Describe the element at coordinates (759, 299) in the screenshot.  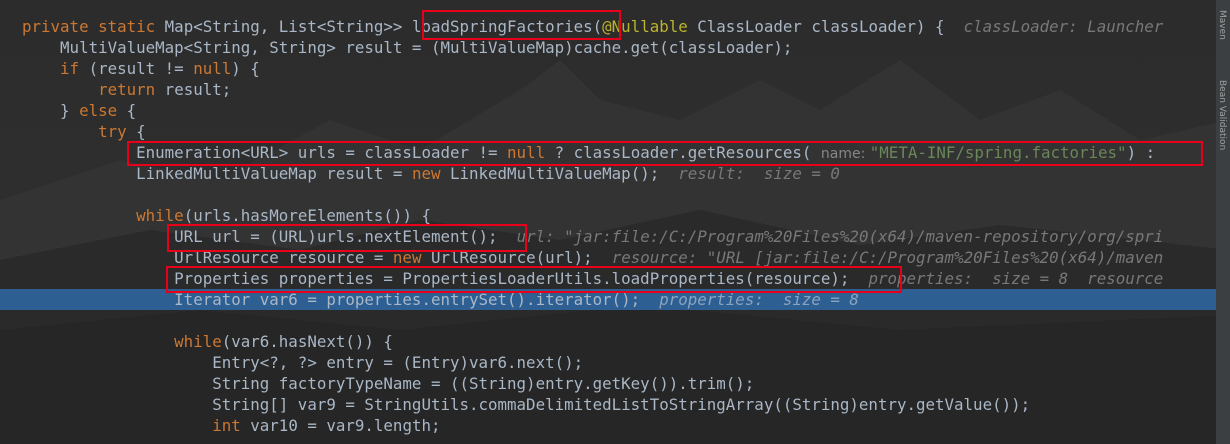
I see `inline-debug-value: properties: size = 8` at that location.